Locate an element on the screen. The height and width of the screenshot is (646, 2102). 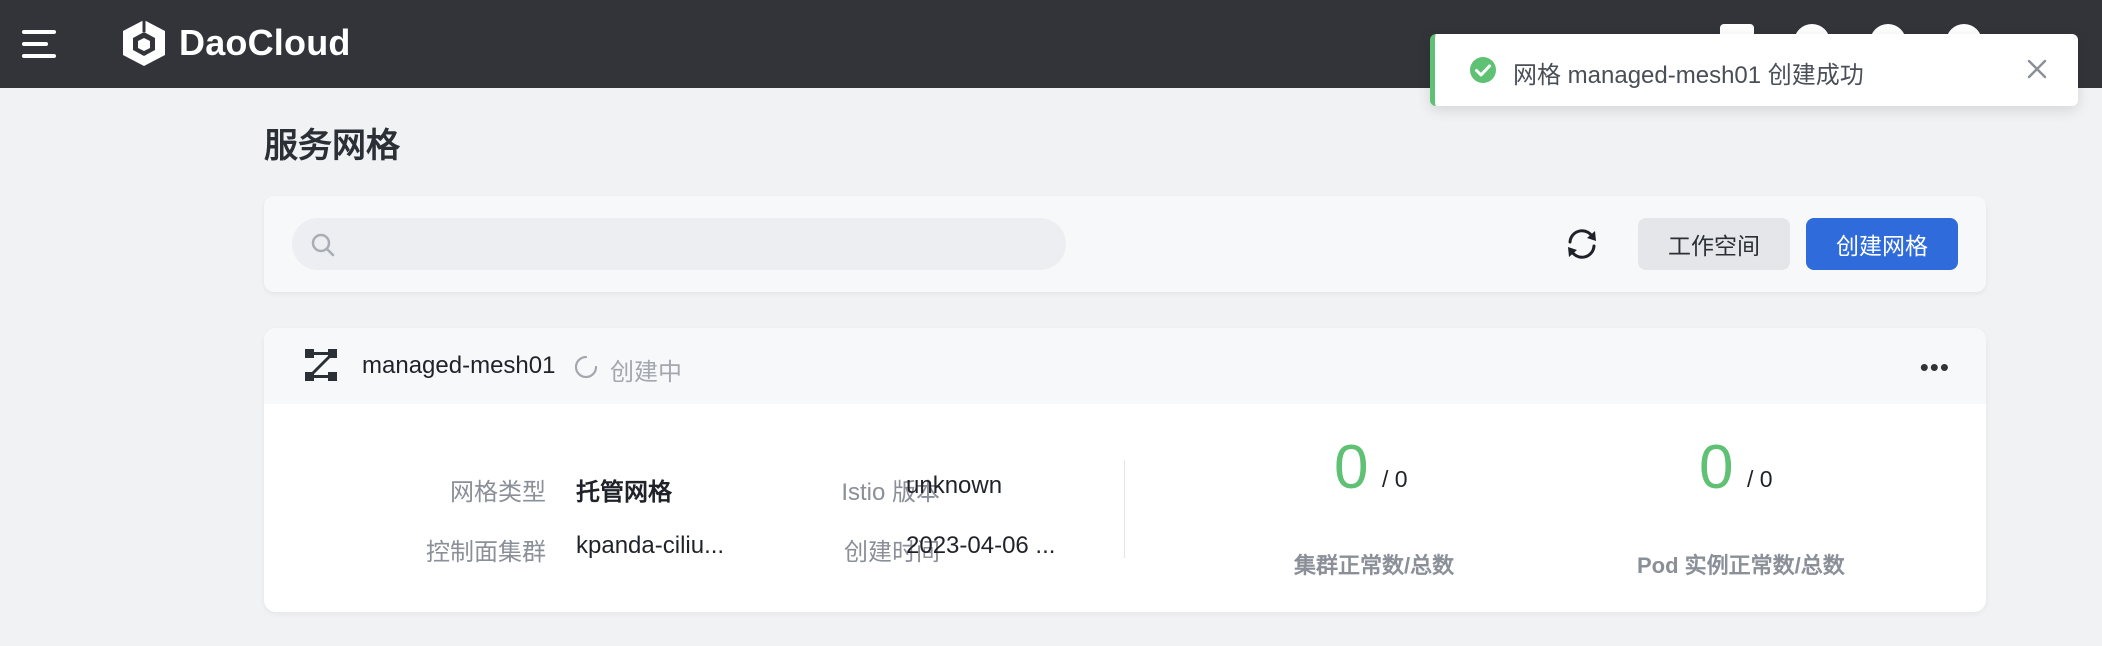
toast-message: 网格 managed-mesh01 创建成功 is located at coordinates (1688, 75).